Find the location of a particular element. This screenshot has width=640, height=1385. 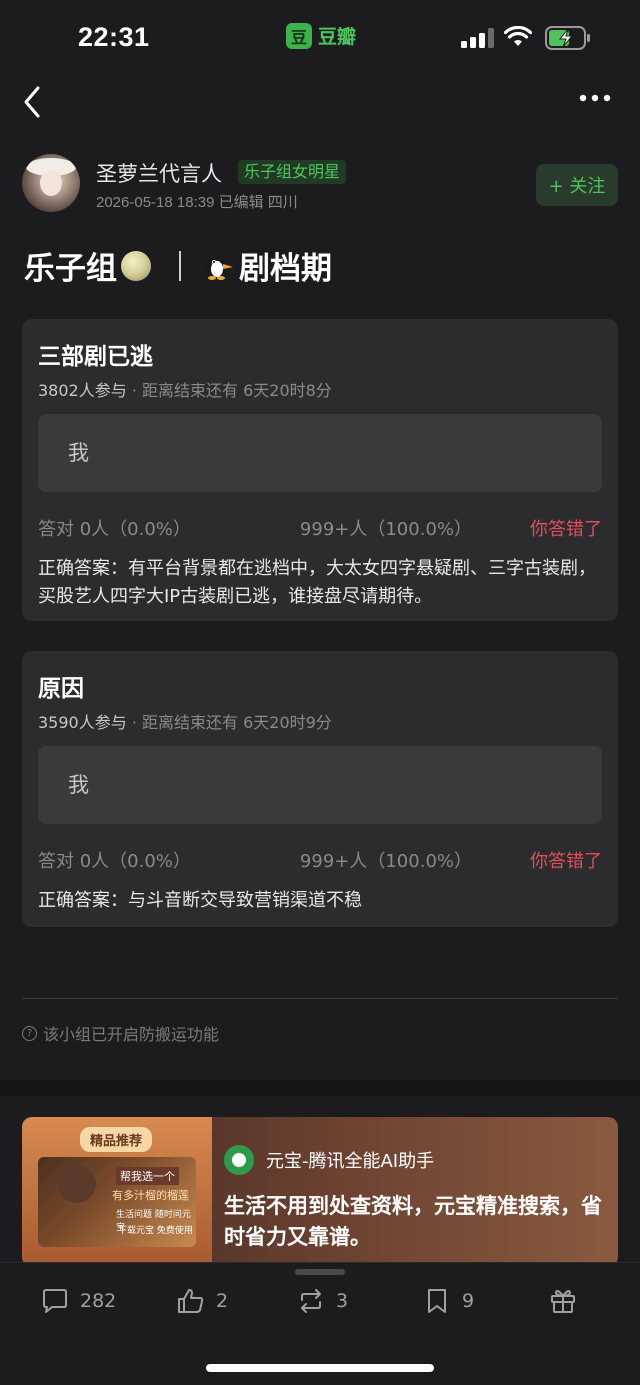

avatar is located at coordinates (51, 183).